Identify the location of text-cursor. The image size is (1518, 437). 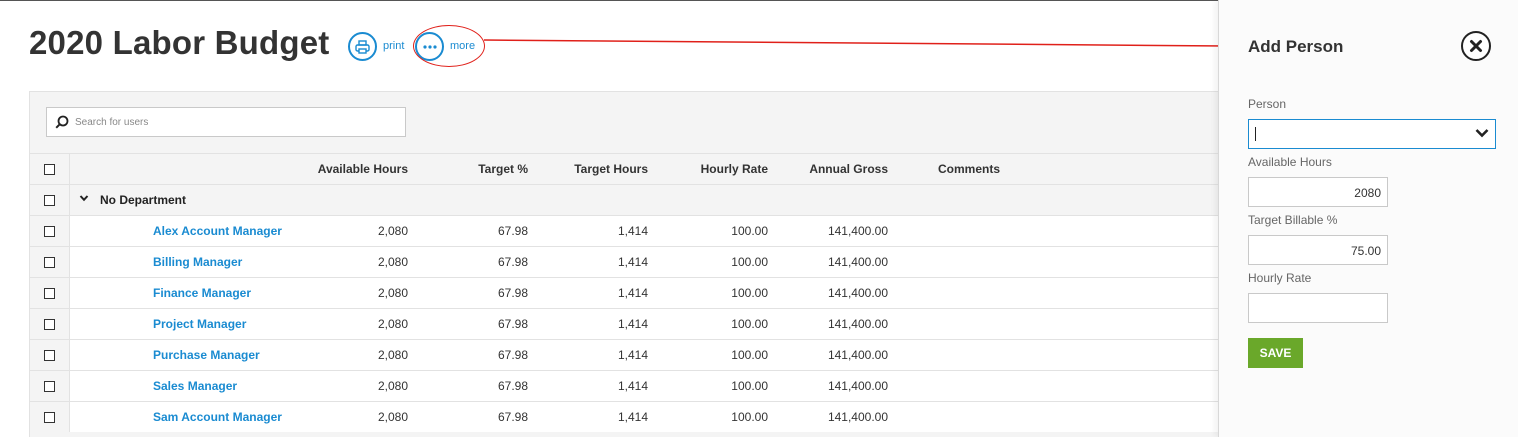
(1255, 134).